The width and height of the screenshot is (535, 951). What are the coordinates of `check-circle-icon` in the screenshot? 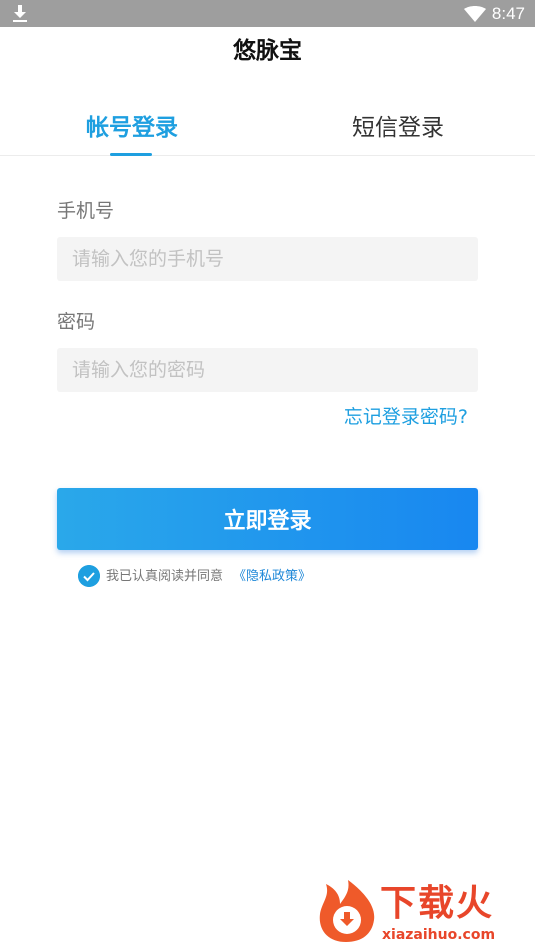 It's located at (89, 576).